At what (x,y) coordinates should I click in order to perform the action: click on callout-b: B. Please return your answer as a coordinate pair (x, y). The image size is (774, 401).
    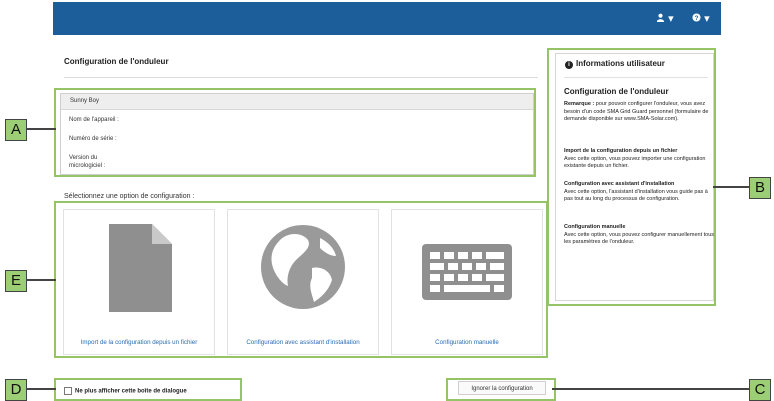
    Looking at the image, I should click on (760, 188).